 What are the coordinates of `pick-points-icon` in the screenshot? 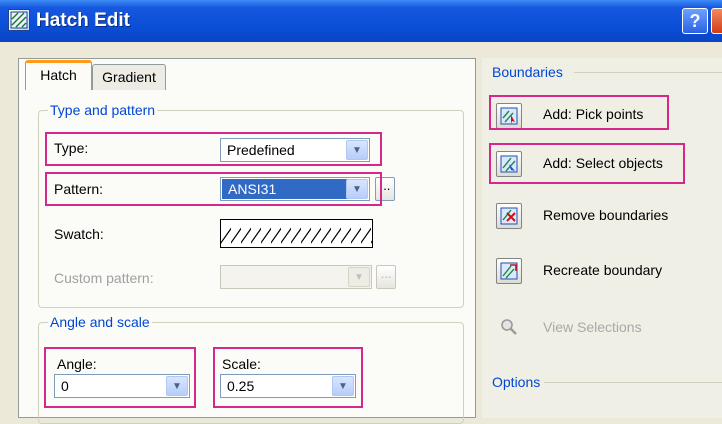 It's located at (509, 116).